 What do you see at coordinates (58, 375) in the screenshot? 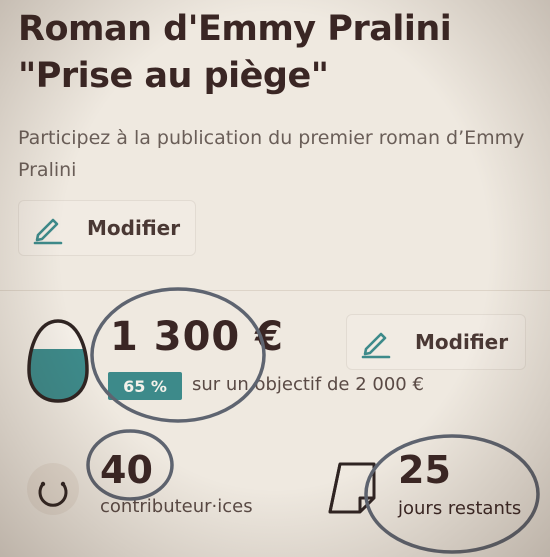
I see `egg-fill` at bounding box center [58, 375].